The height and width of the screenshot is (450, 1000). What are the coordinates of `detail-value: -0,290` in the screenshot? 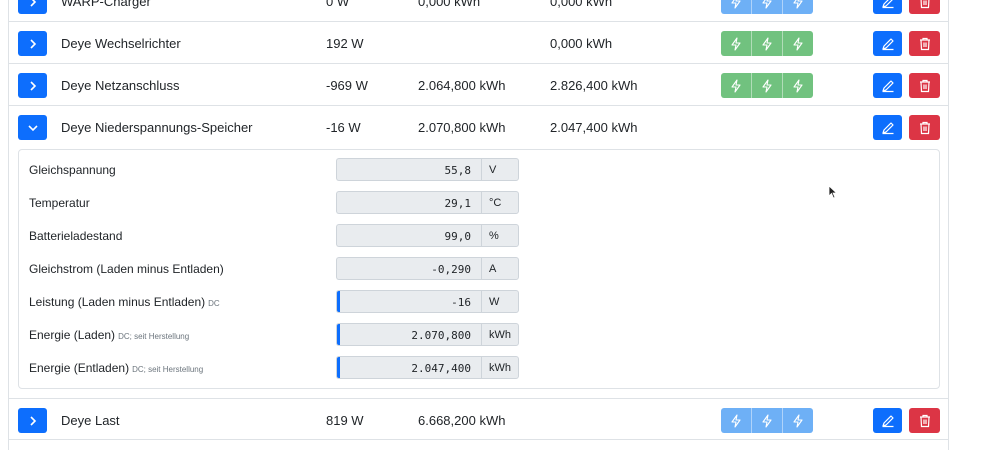 It's located at (408, 268).